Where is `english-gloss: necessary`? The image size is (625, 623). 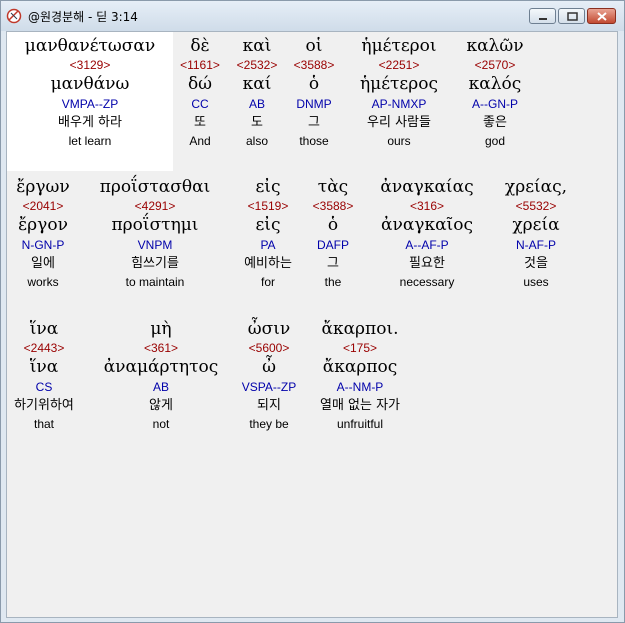
english-gloss: necessary is located at coordinates (427, 282).